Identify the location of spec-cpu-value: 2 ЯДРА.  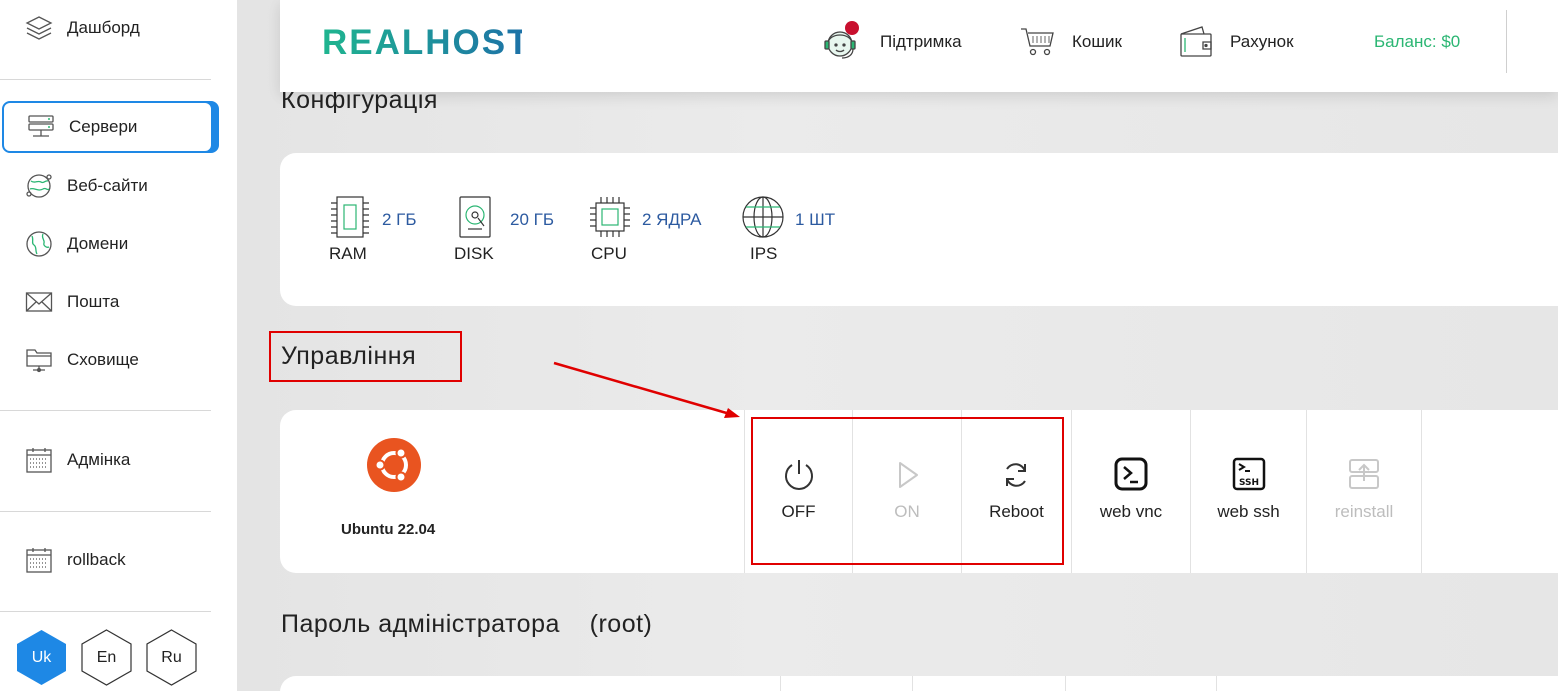
(672, 219).